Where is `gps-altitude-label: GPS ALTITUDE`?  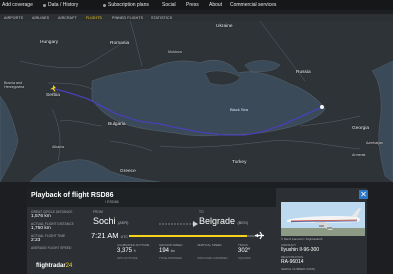 gps-altitude-label: GPS ALTITUDE is located at coordinates (127, 258).